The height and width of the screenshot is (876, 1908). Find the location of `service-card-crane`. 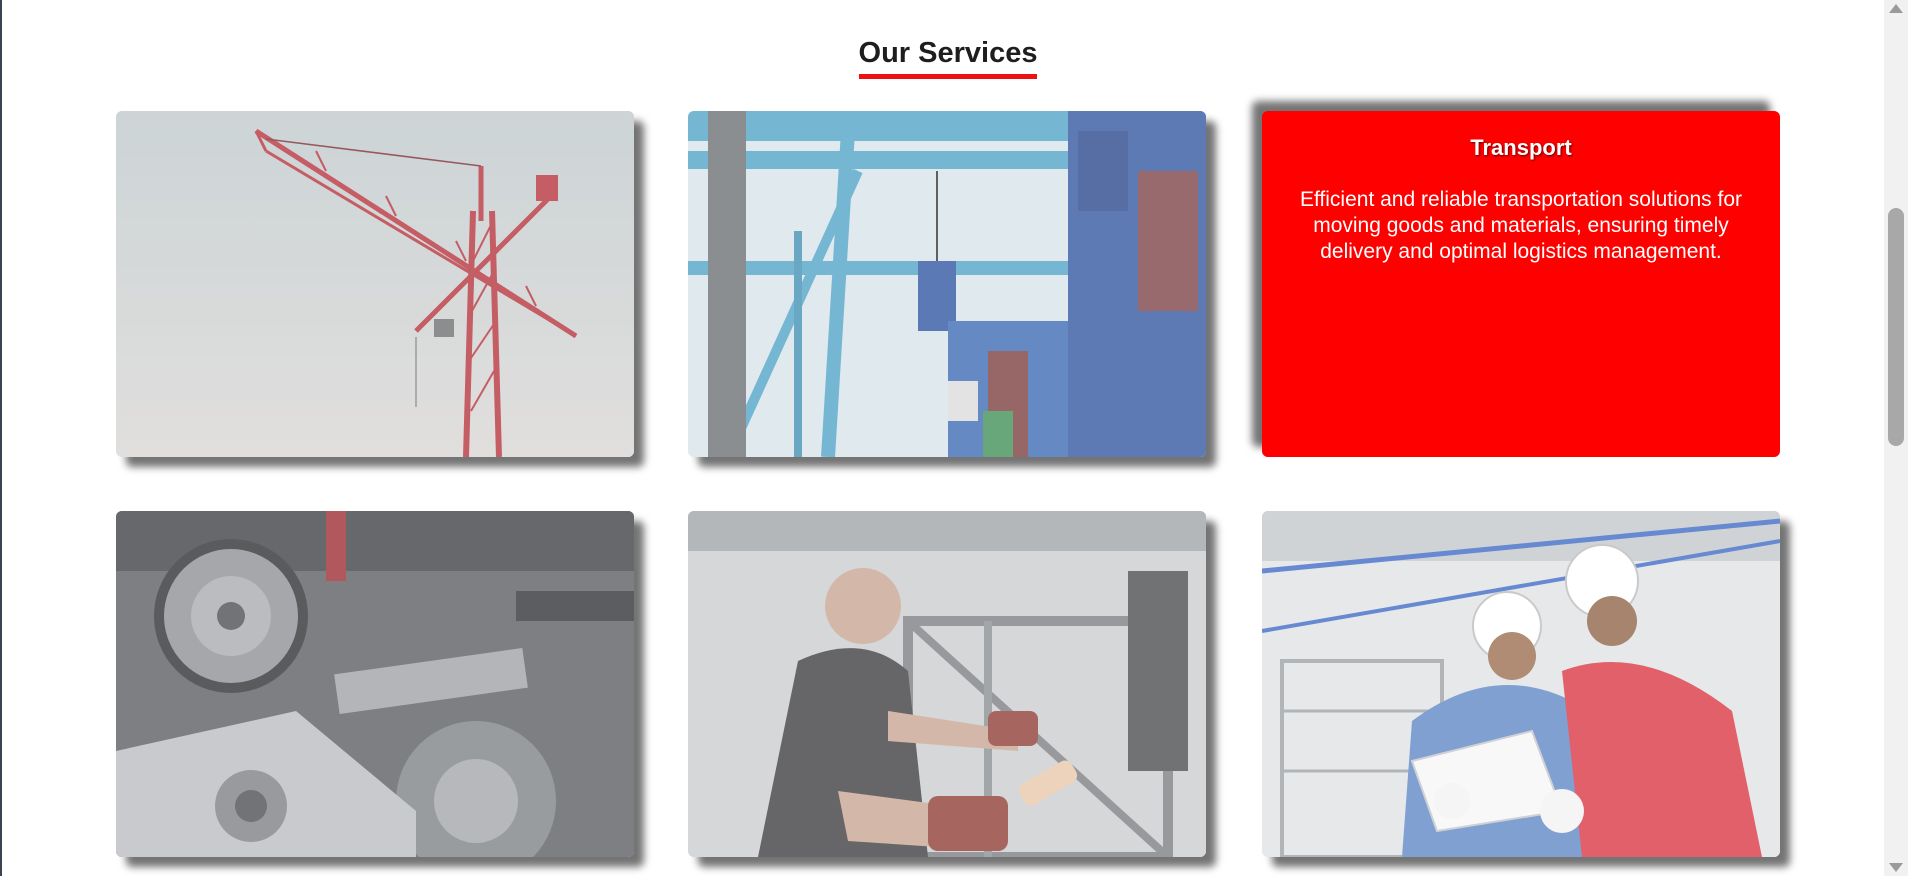

service-card-crane is located at coordinates (375, 284).